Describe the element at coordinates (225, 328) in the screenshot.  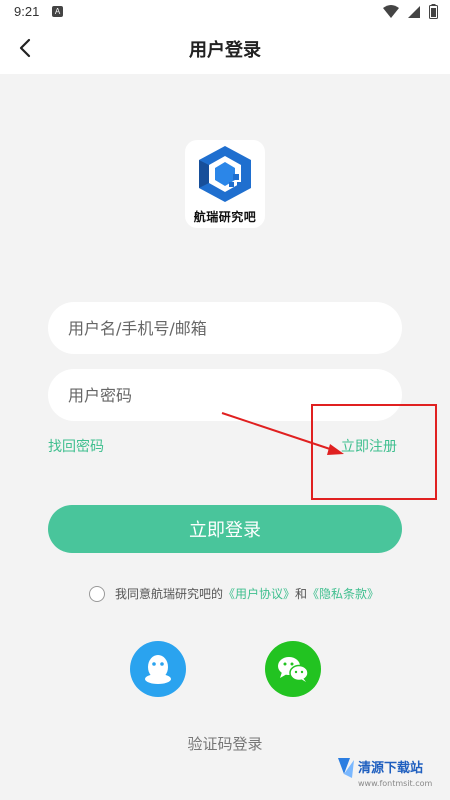
I see `username-input` at that location.